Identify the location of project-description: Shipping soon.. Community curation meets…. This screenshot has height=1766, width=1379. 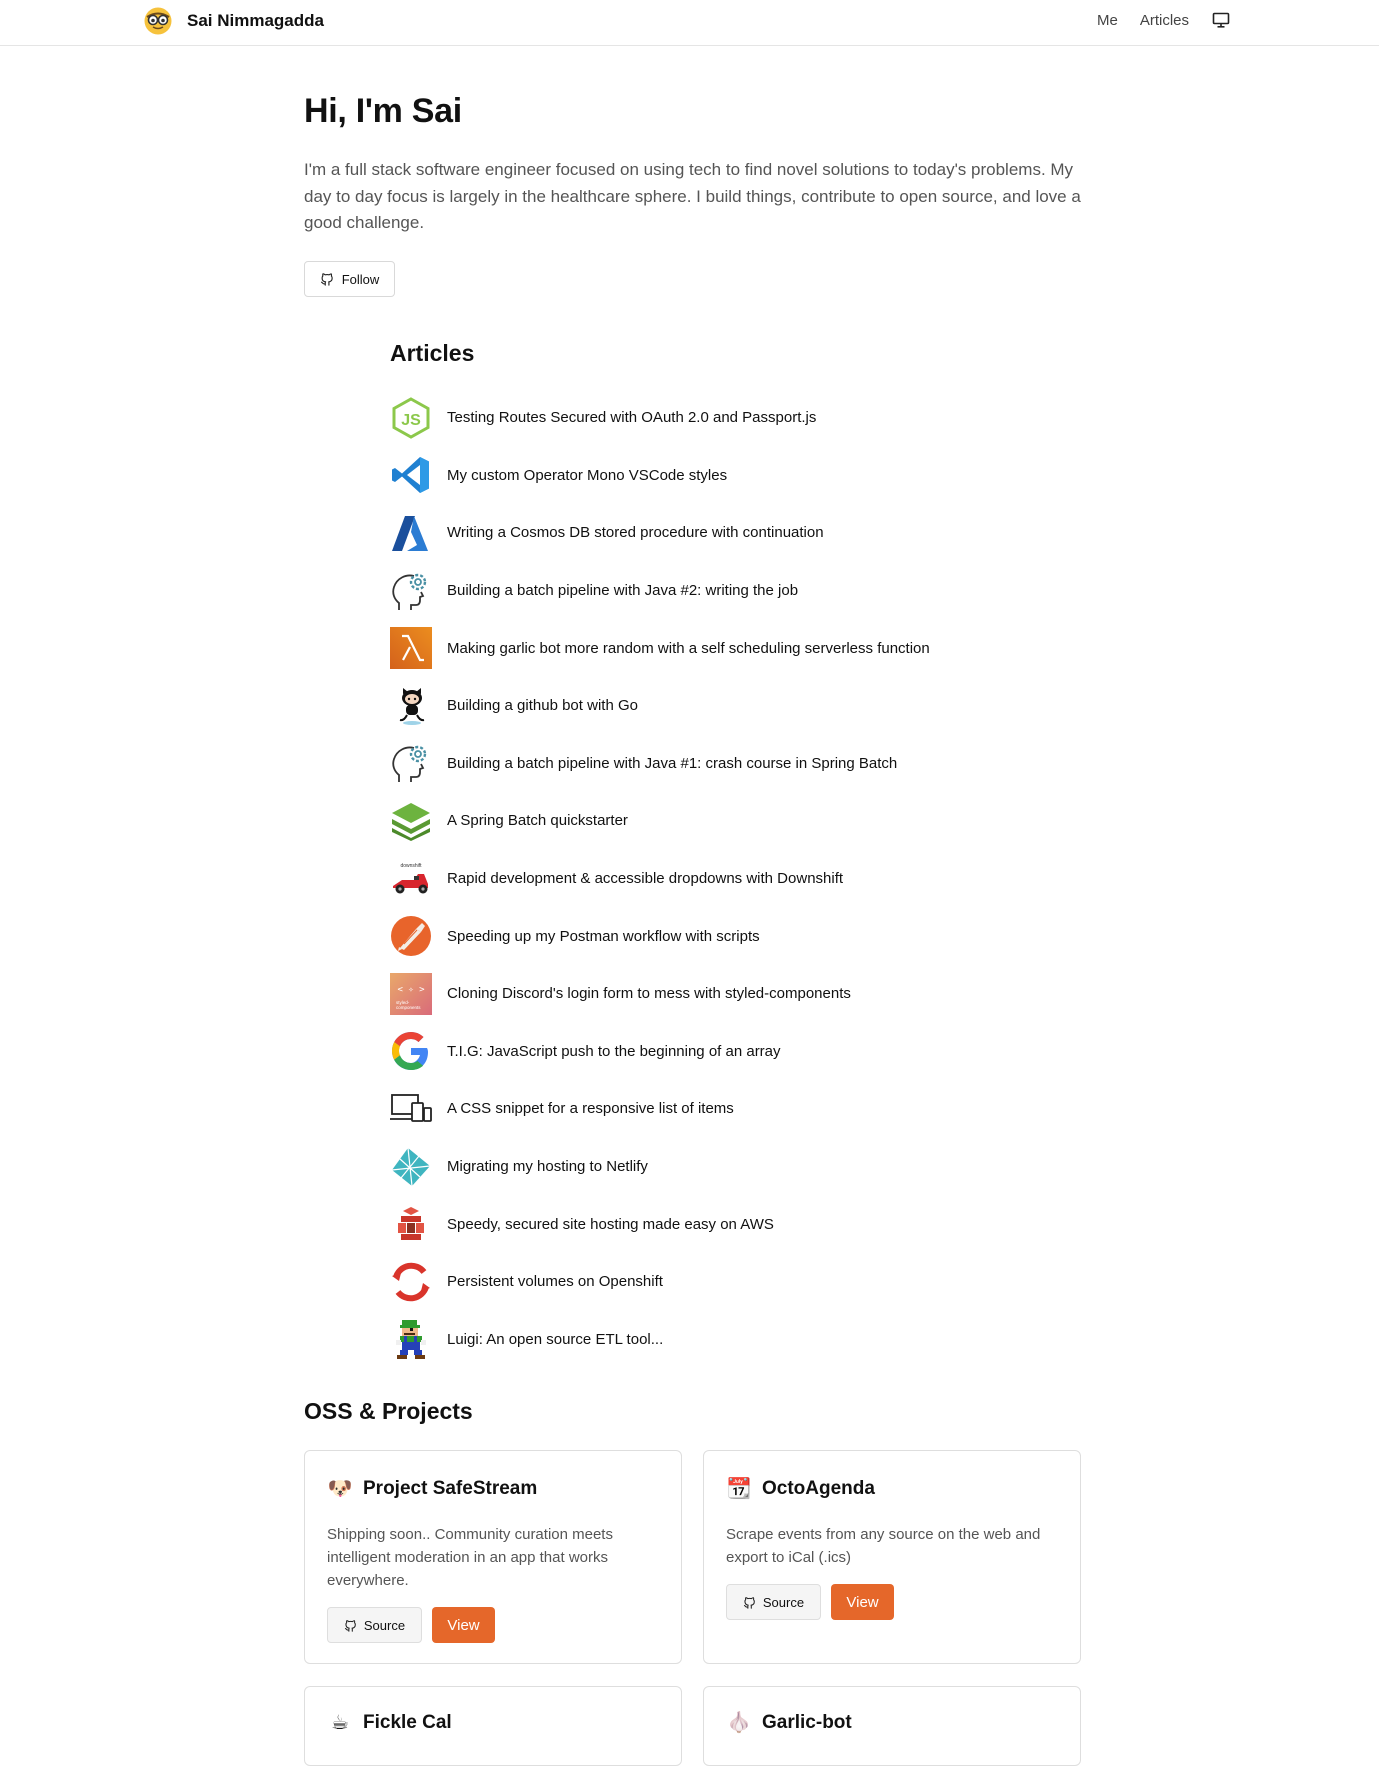
(470, 1557).